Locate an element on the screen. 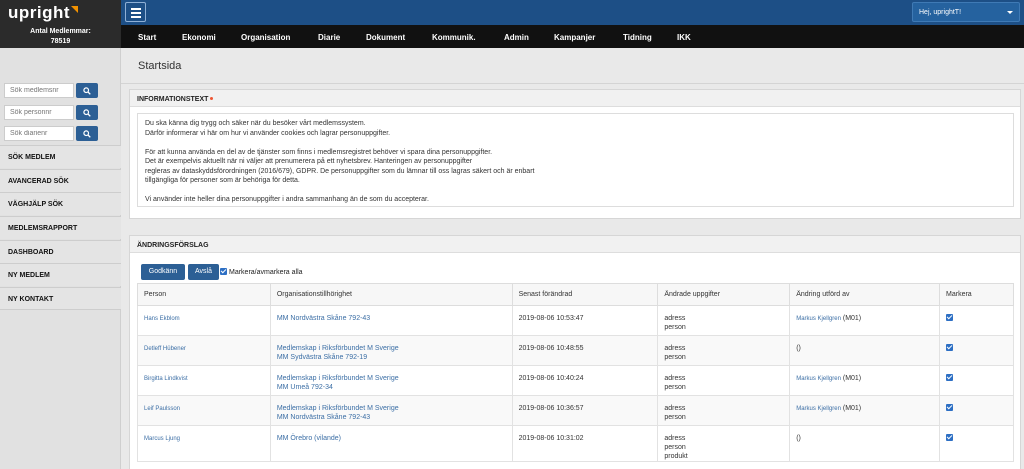 This screenshot has width=1024, height=469. changed-date: 2019-08-06 10:48:55 is located at coordinates (585, 350).